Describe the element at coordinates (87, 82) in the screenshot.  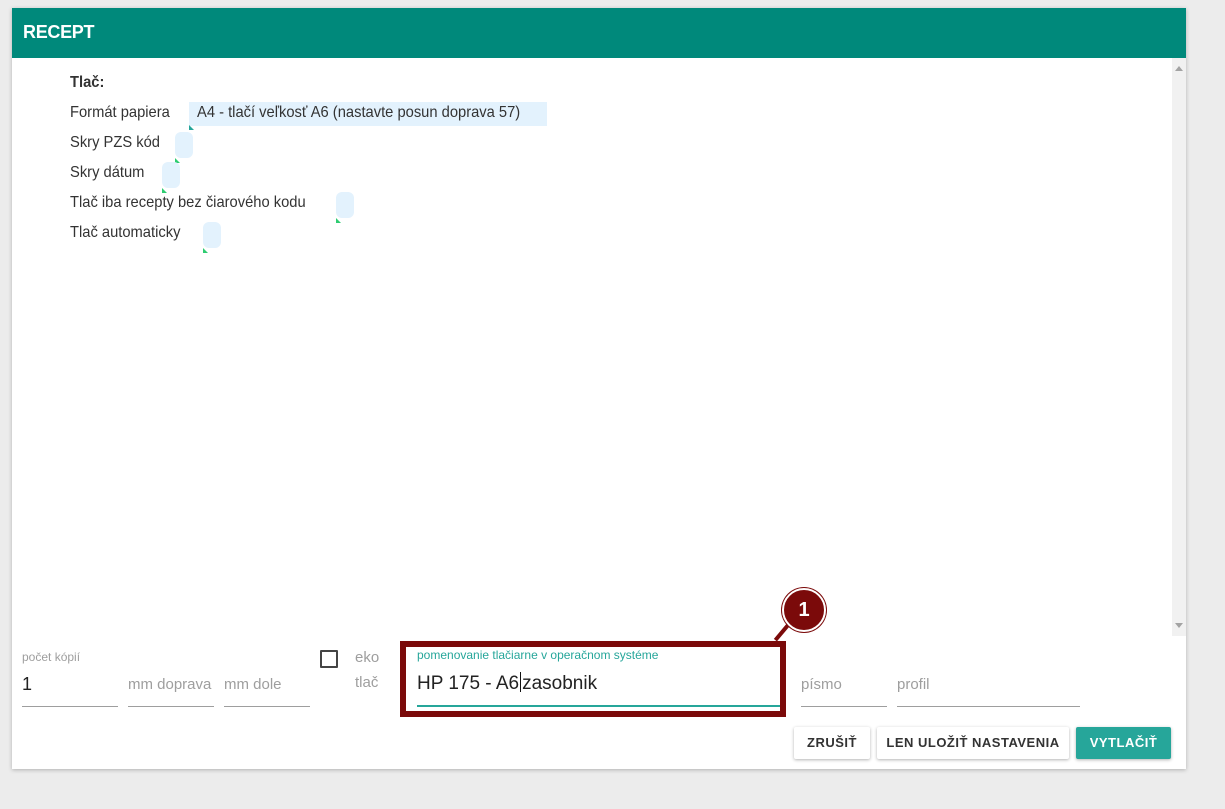
I see `print-section-title: Tlač:` at that location.